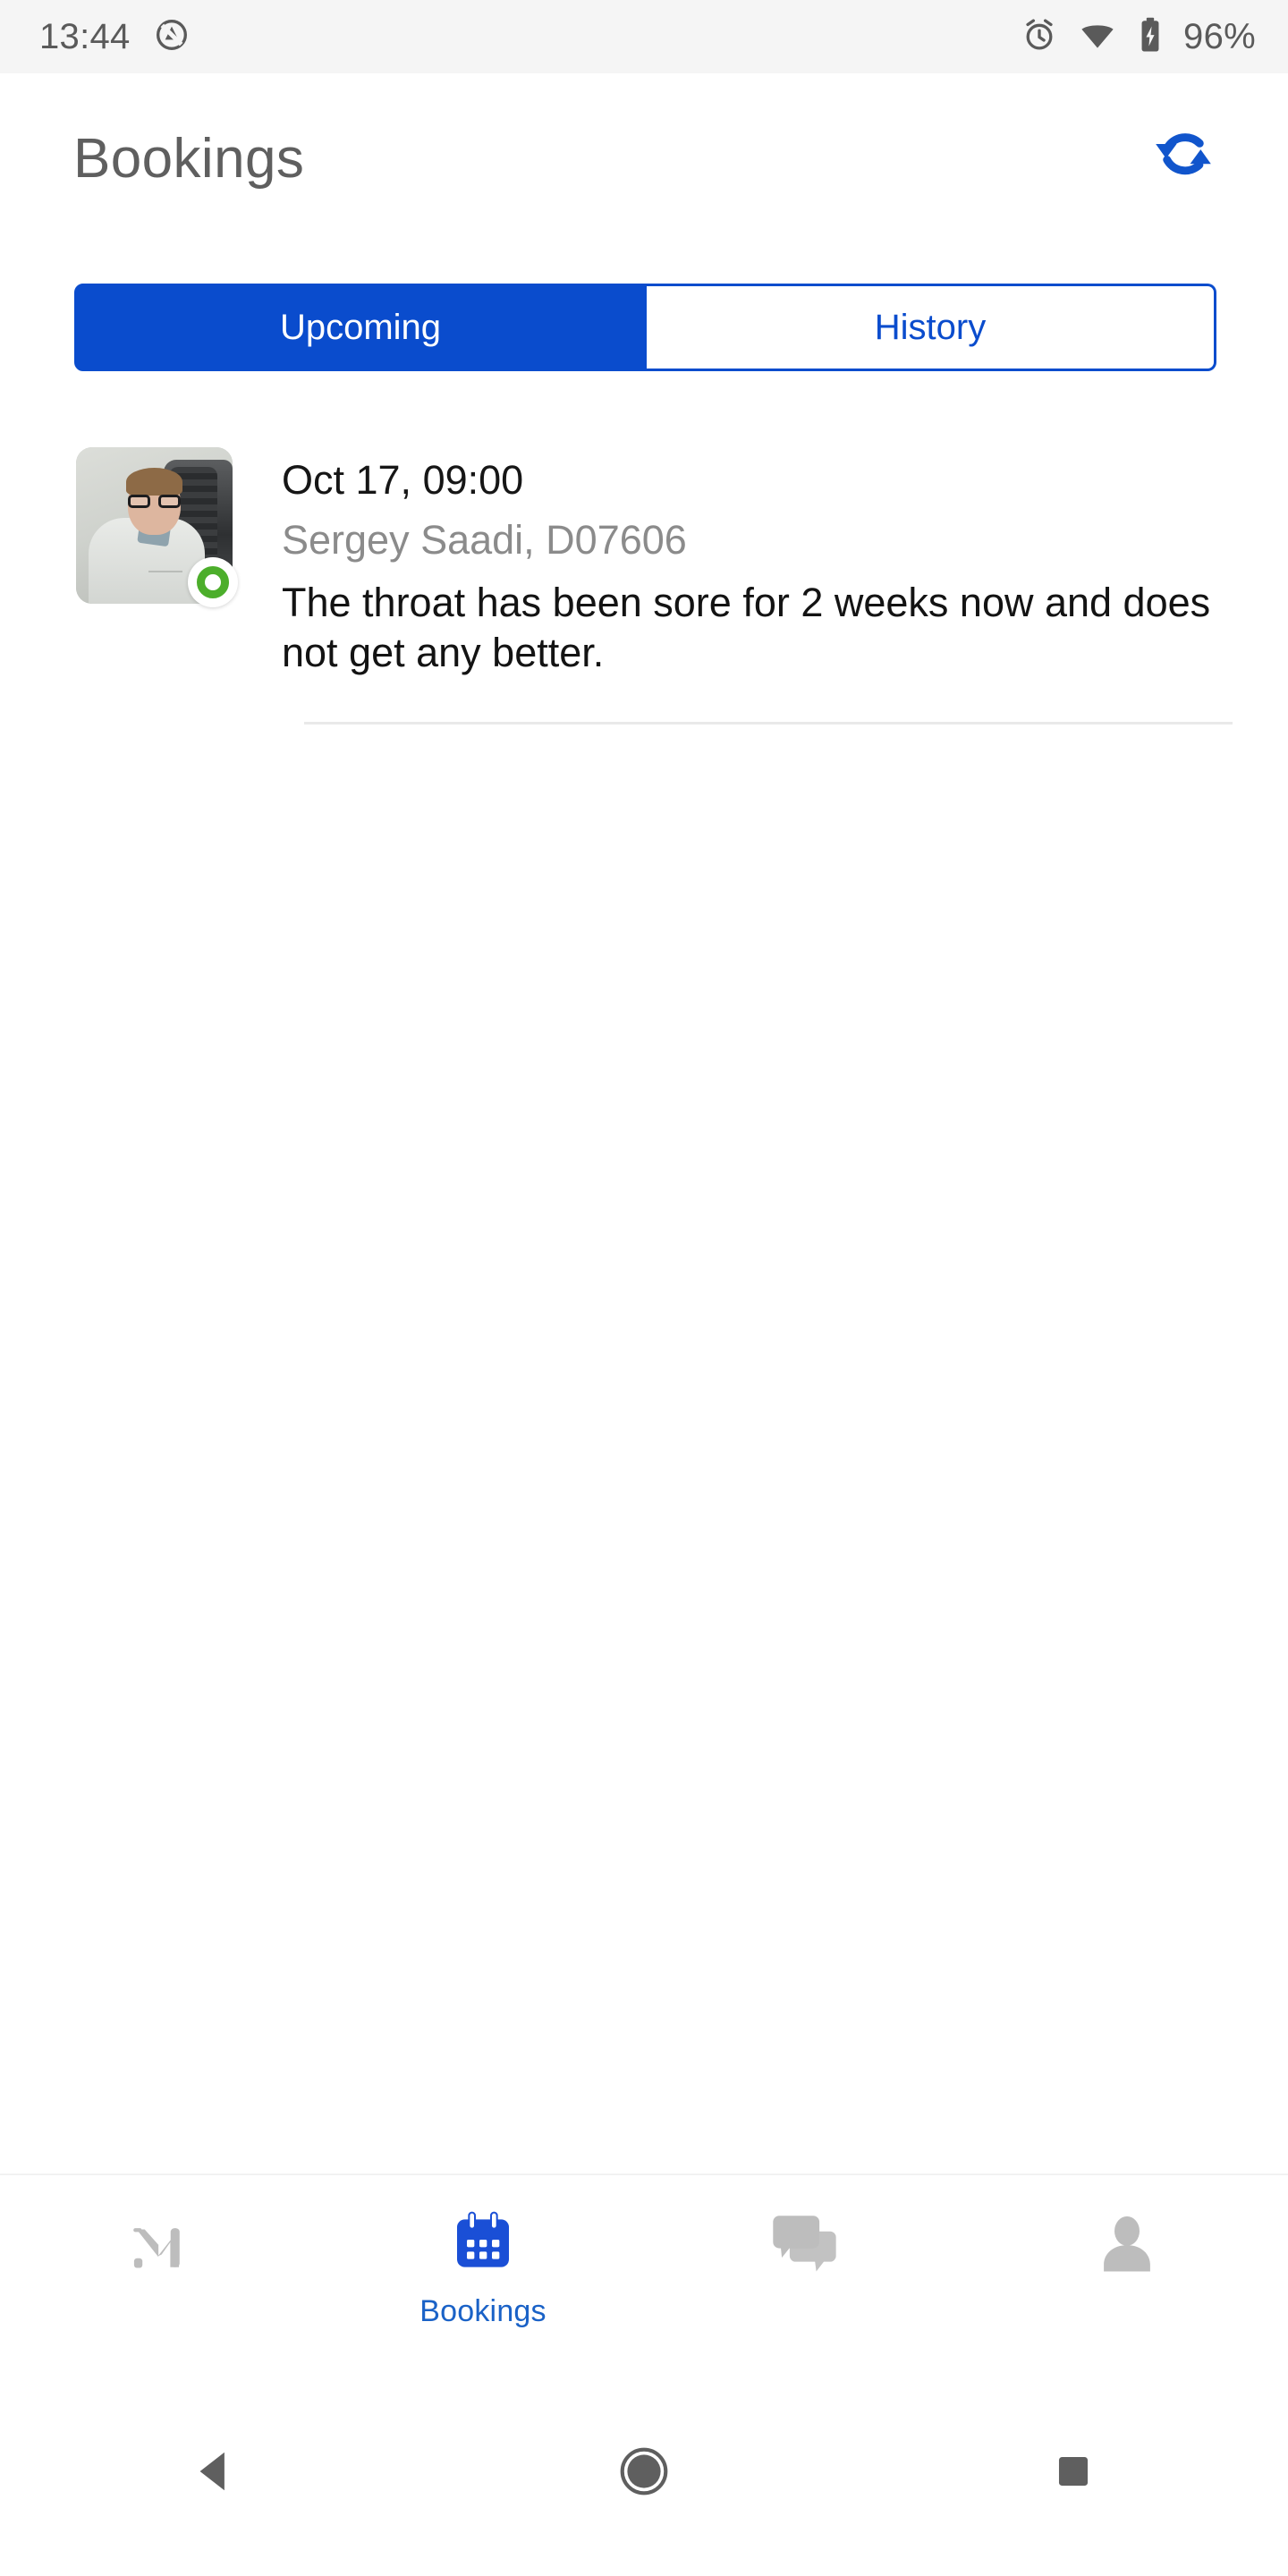 This screenshot has height=2576, width=1288. I want to click on person-icon, so click(1127, 2245).